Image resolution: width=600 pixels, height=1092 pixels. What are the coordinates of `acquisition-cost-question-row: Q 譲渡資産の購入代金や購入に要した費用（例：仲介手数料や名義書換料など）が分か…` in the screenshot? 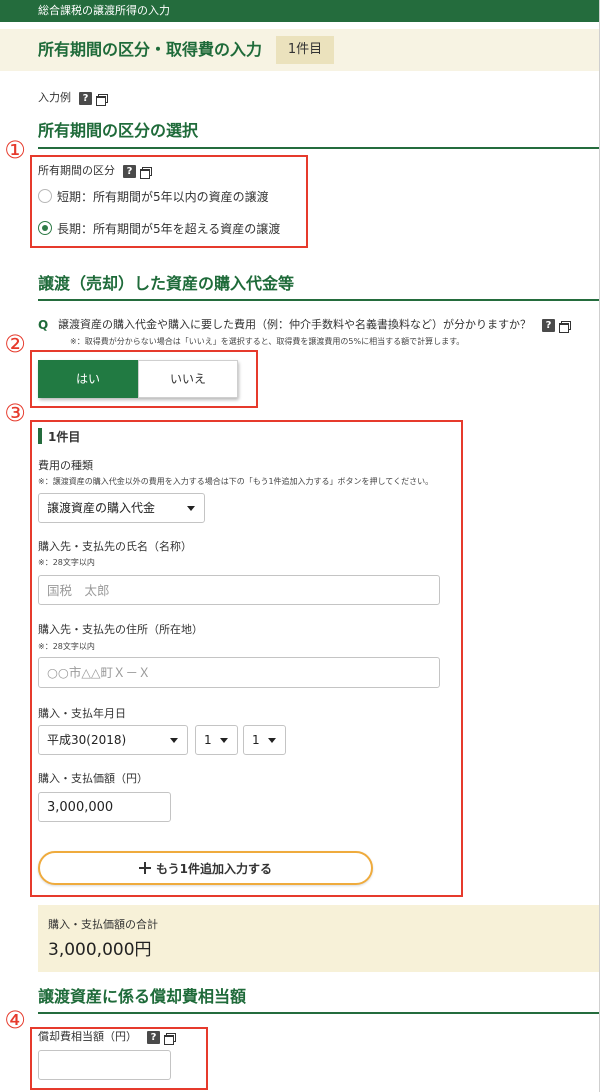 It's located at (304, 325).